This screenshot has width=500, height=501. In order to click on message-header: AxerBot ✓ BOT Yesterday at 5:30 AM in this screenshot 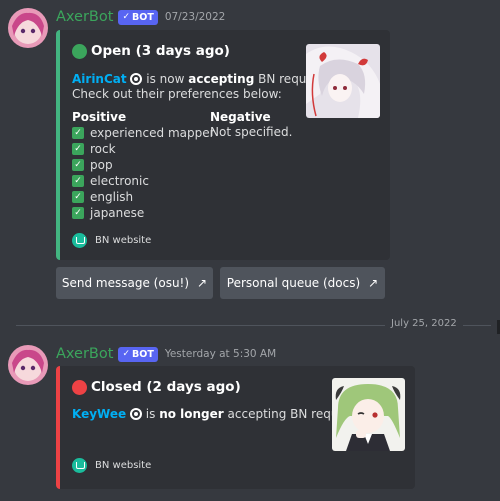, I will do `click(166, 354)`.